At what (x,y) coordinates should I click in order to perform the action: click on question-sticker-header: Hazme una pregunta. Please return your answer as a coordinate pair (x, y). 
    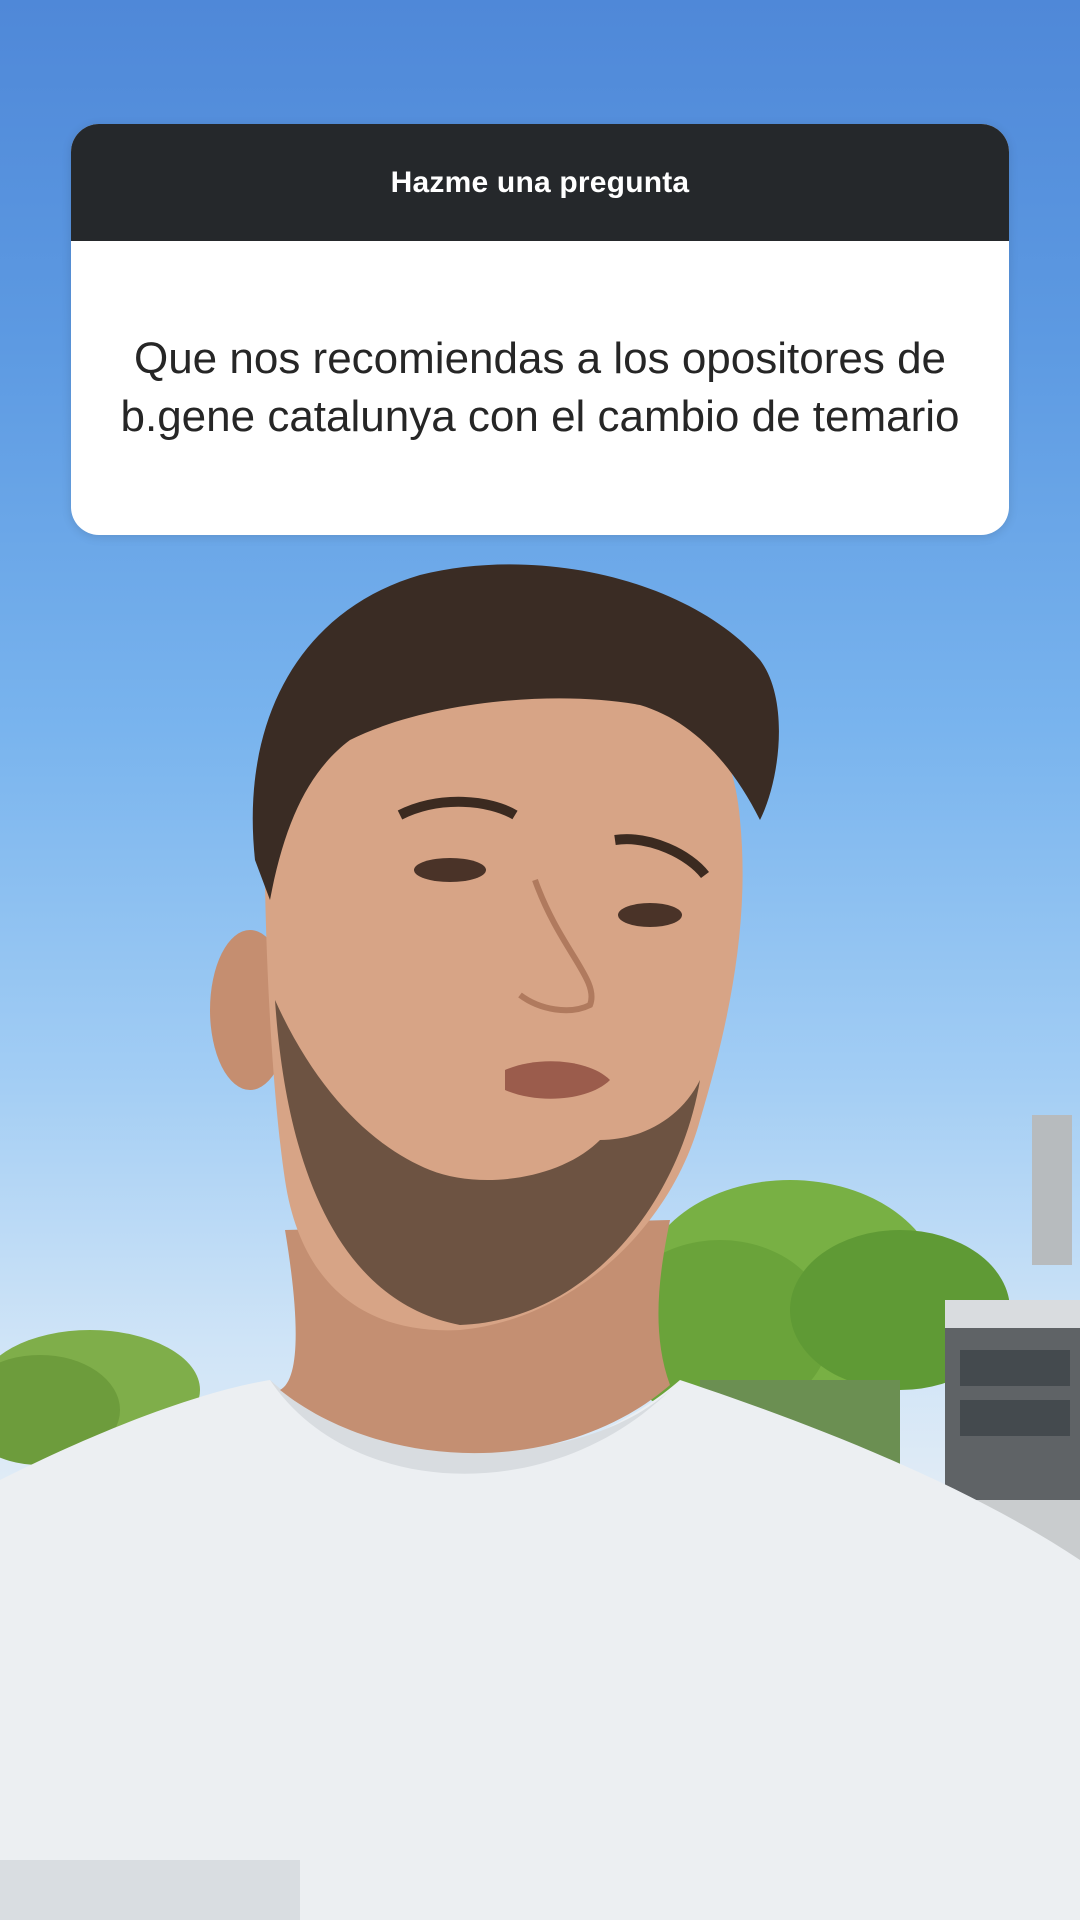
    Looking at the image, I should click on (540, 182).